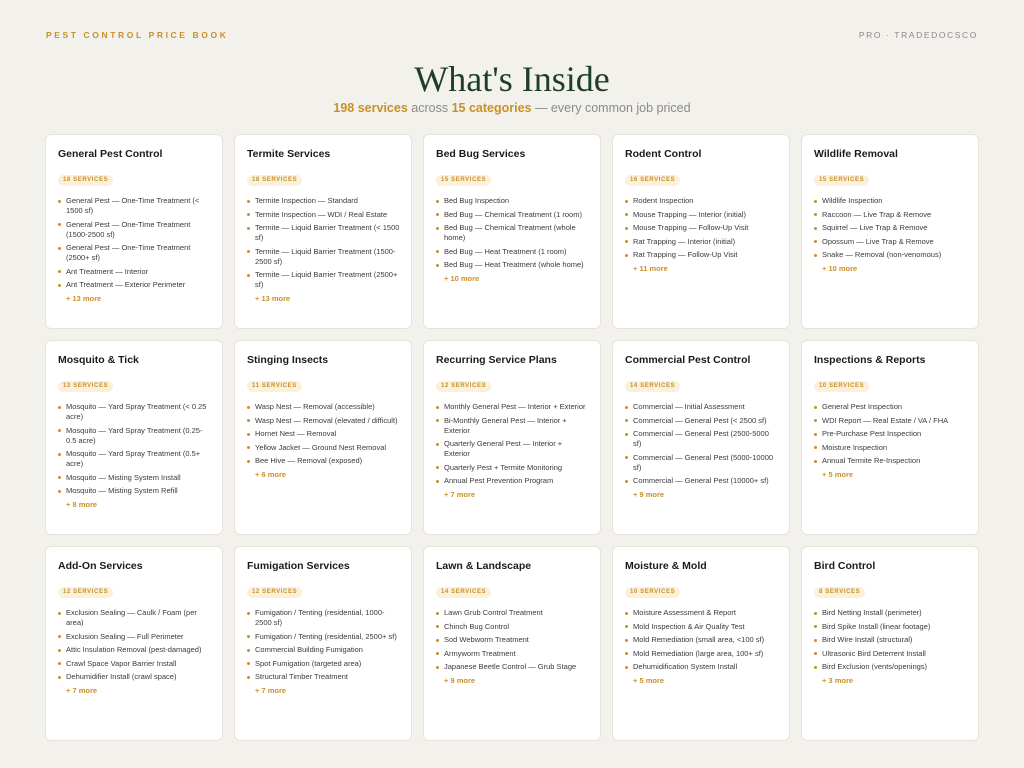 This screenshot has width=1024, height=768. What do you see at coordinates (890, 654) in the screenshot?
I see `service-list-item: Ultrasonic Bird Deterrent Install` at bounding box center [890, 654].